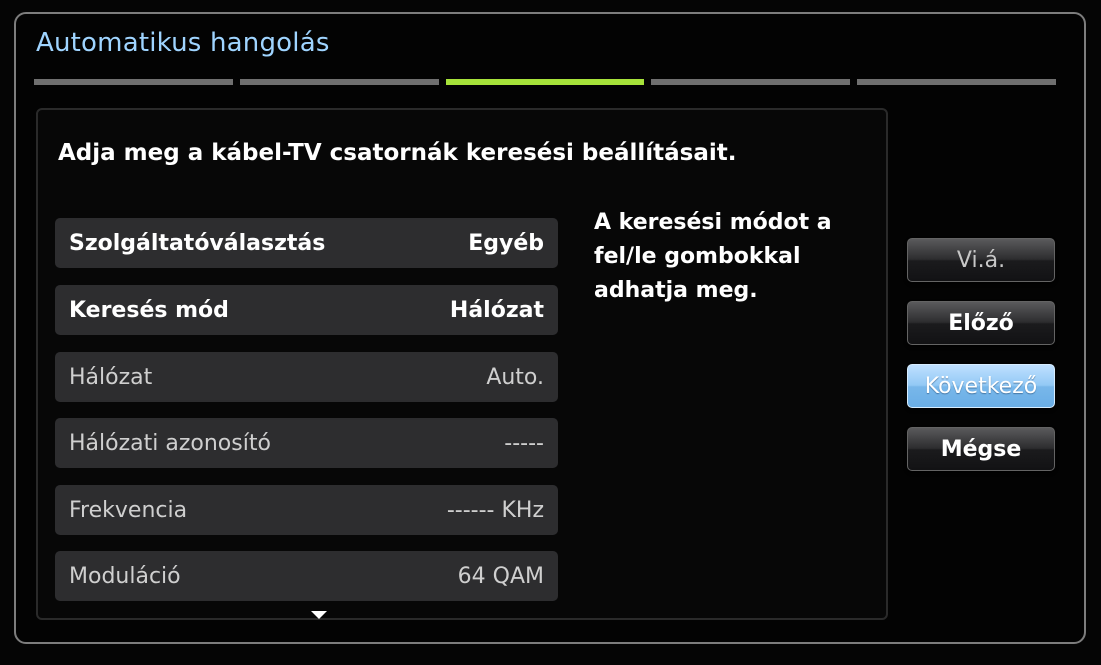 This screenshot has width=1101, height=665. Describe the element at coordinates (981, 260) in the screenshot. I see `reset-button: Vi.á.` at that location.